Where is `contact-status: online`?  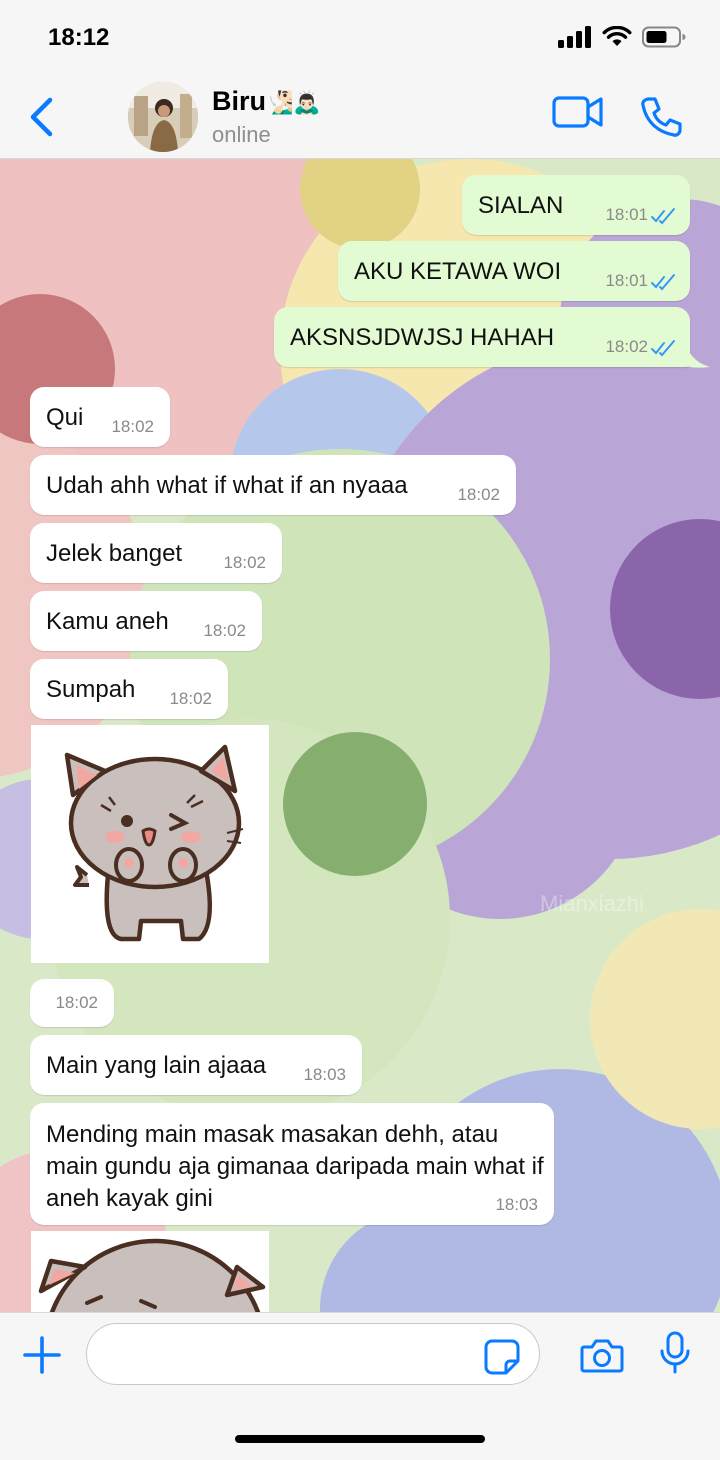
contact-status: online is located at coordinates (241, 134).